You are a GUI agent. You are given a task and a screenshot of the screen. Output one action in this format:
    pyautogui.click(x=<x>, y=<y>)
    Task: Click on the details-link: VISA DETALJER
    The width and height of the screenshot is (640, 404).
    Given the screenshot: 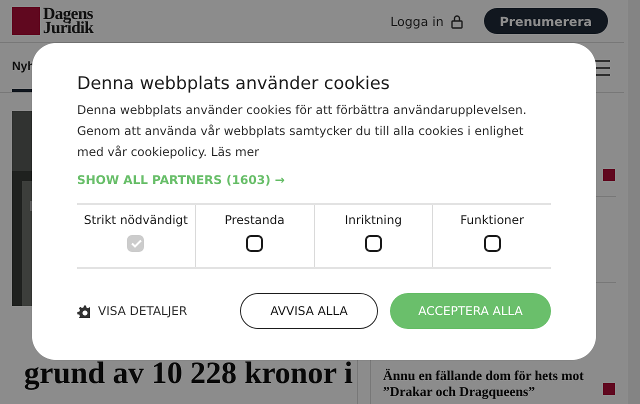 What is the action you would take?
    pyautogui.click(x=132, y=311)
    